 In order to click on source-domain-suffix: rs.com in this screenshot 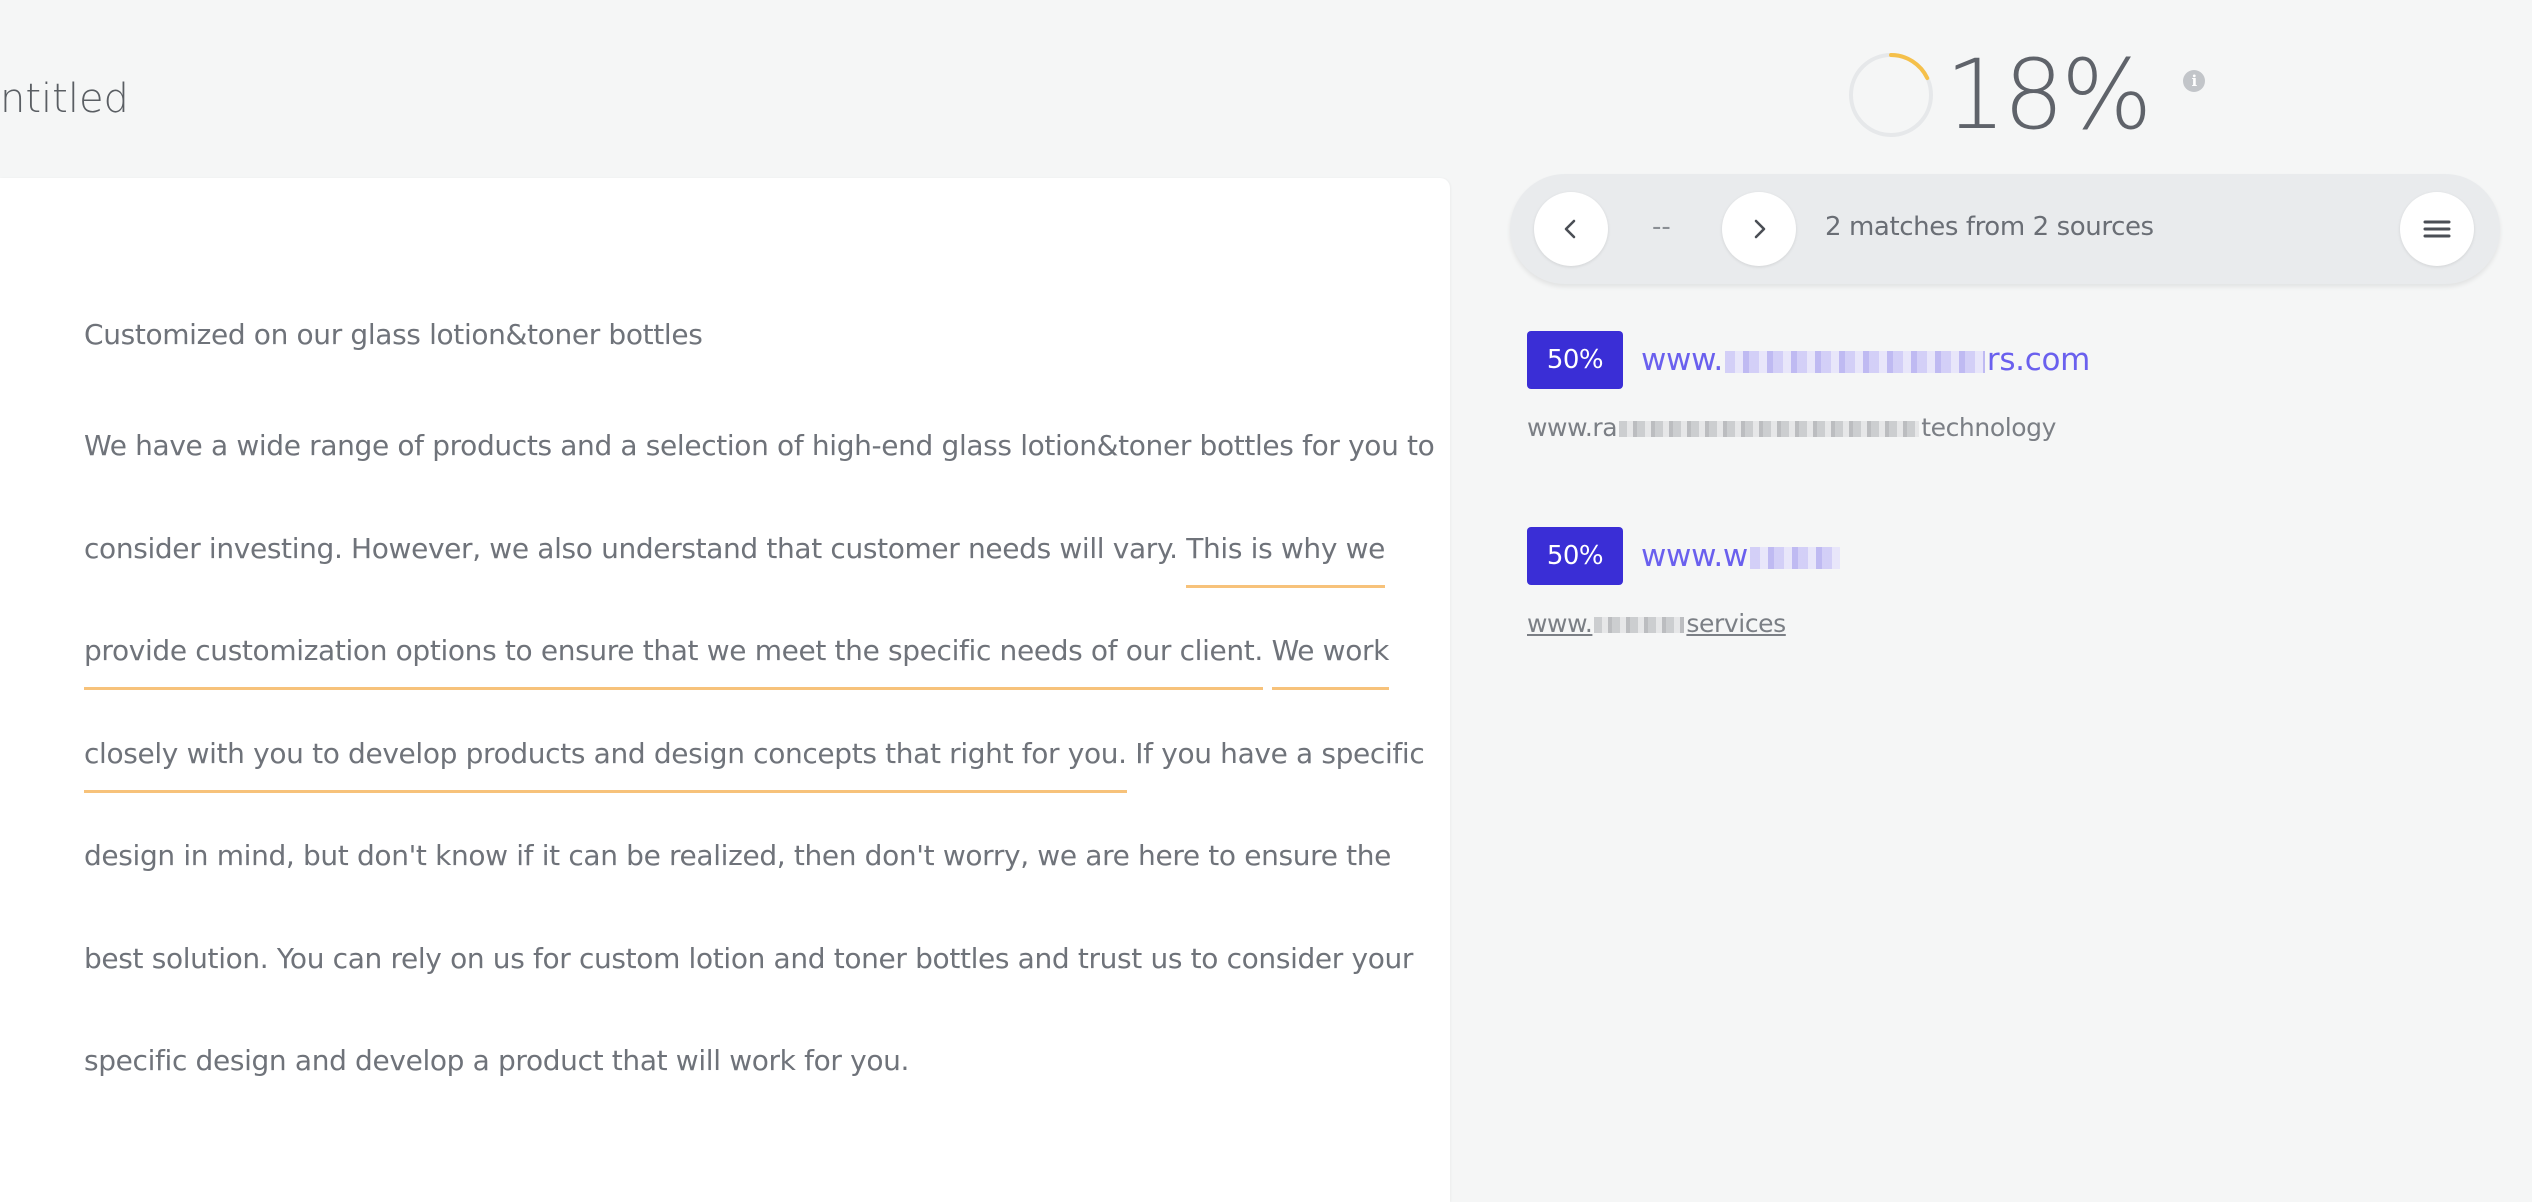, I will do `click(2038, 360)`.